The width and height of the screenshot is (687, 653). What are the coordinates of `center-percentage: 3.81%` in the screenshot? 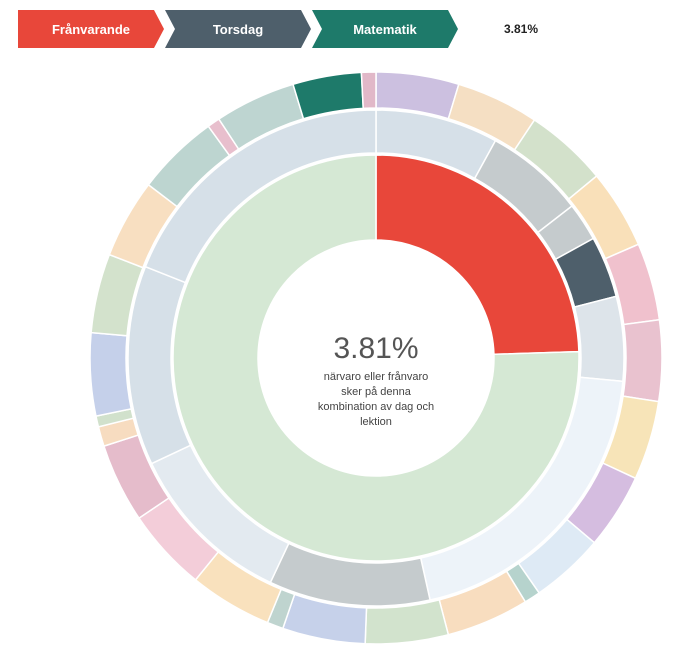 It's located at (375, 348).